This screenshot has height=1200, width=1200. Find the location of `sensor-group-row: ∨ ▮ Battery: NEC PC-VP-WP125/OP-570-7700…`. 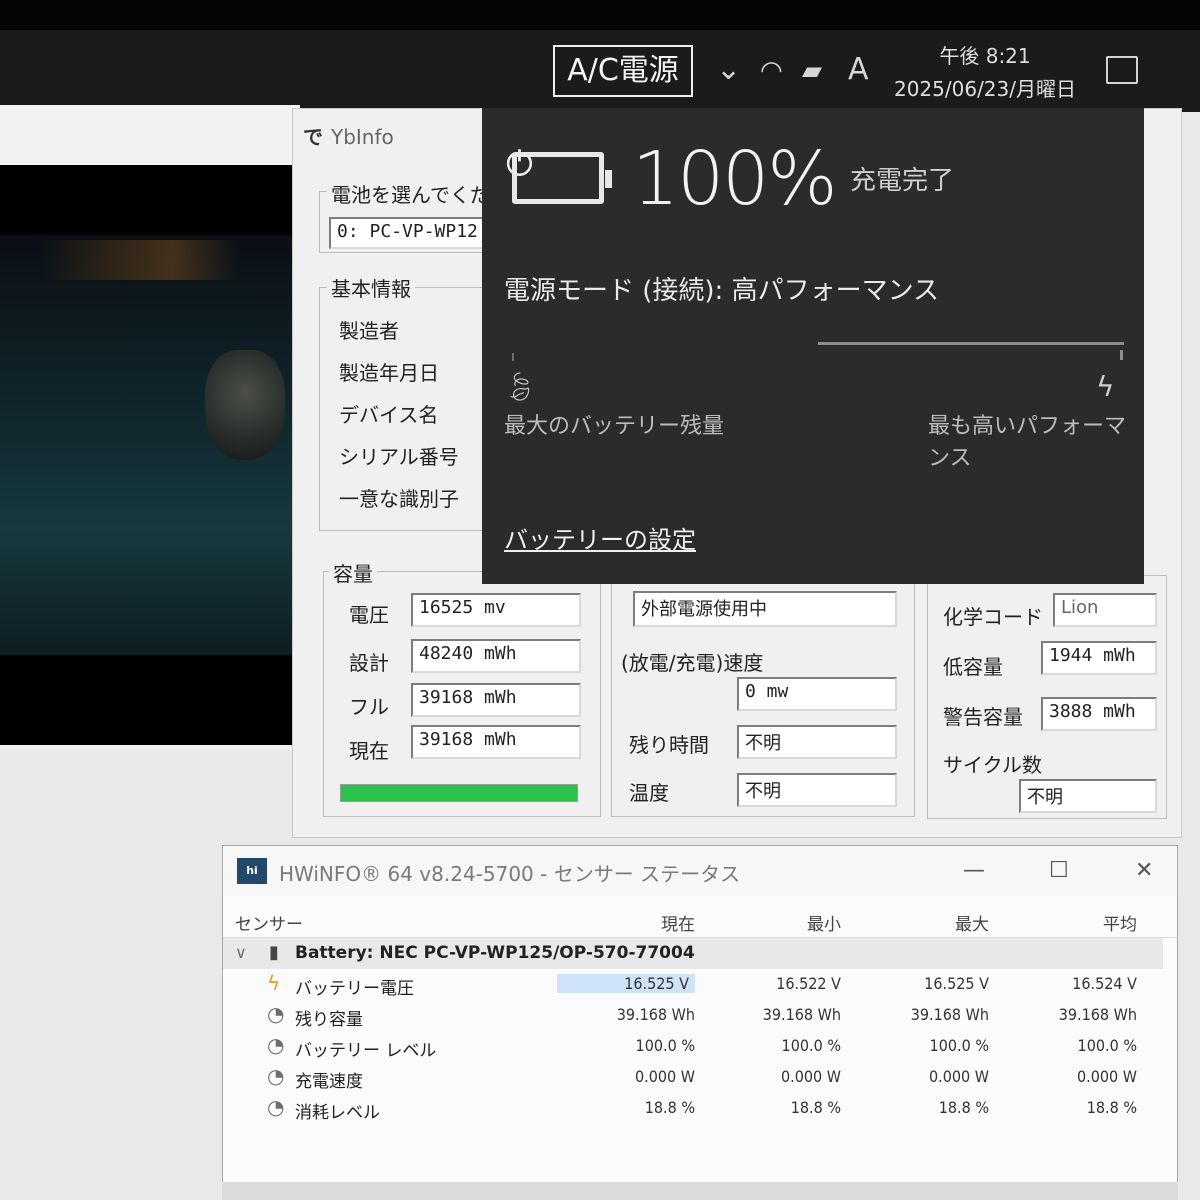

sensor-group-row: ∨ ▮ Battery: NEC PC-VP-WP125/OP-570-7700… is located at coordinates (693, 953).